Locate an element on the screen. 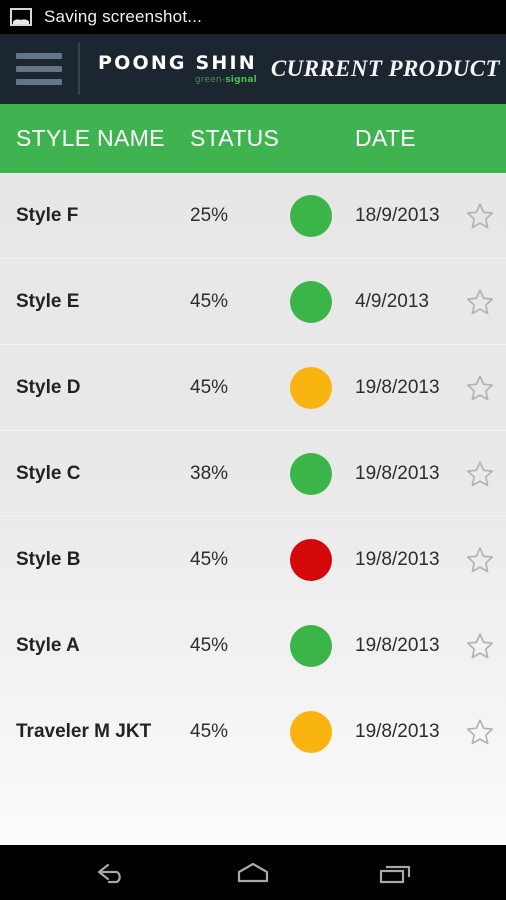 The image size is (506, 900). table-row: Style A 45% 19/8/2013 is located at coordinates (253, 646).